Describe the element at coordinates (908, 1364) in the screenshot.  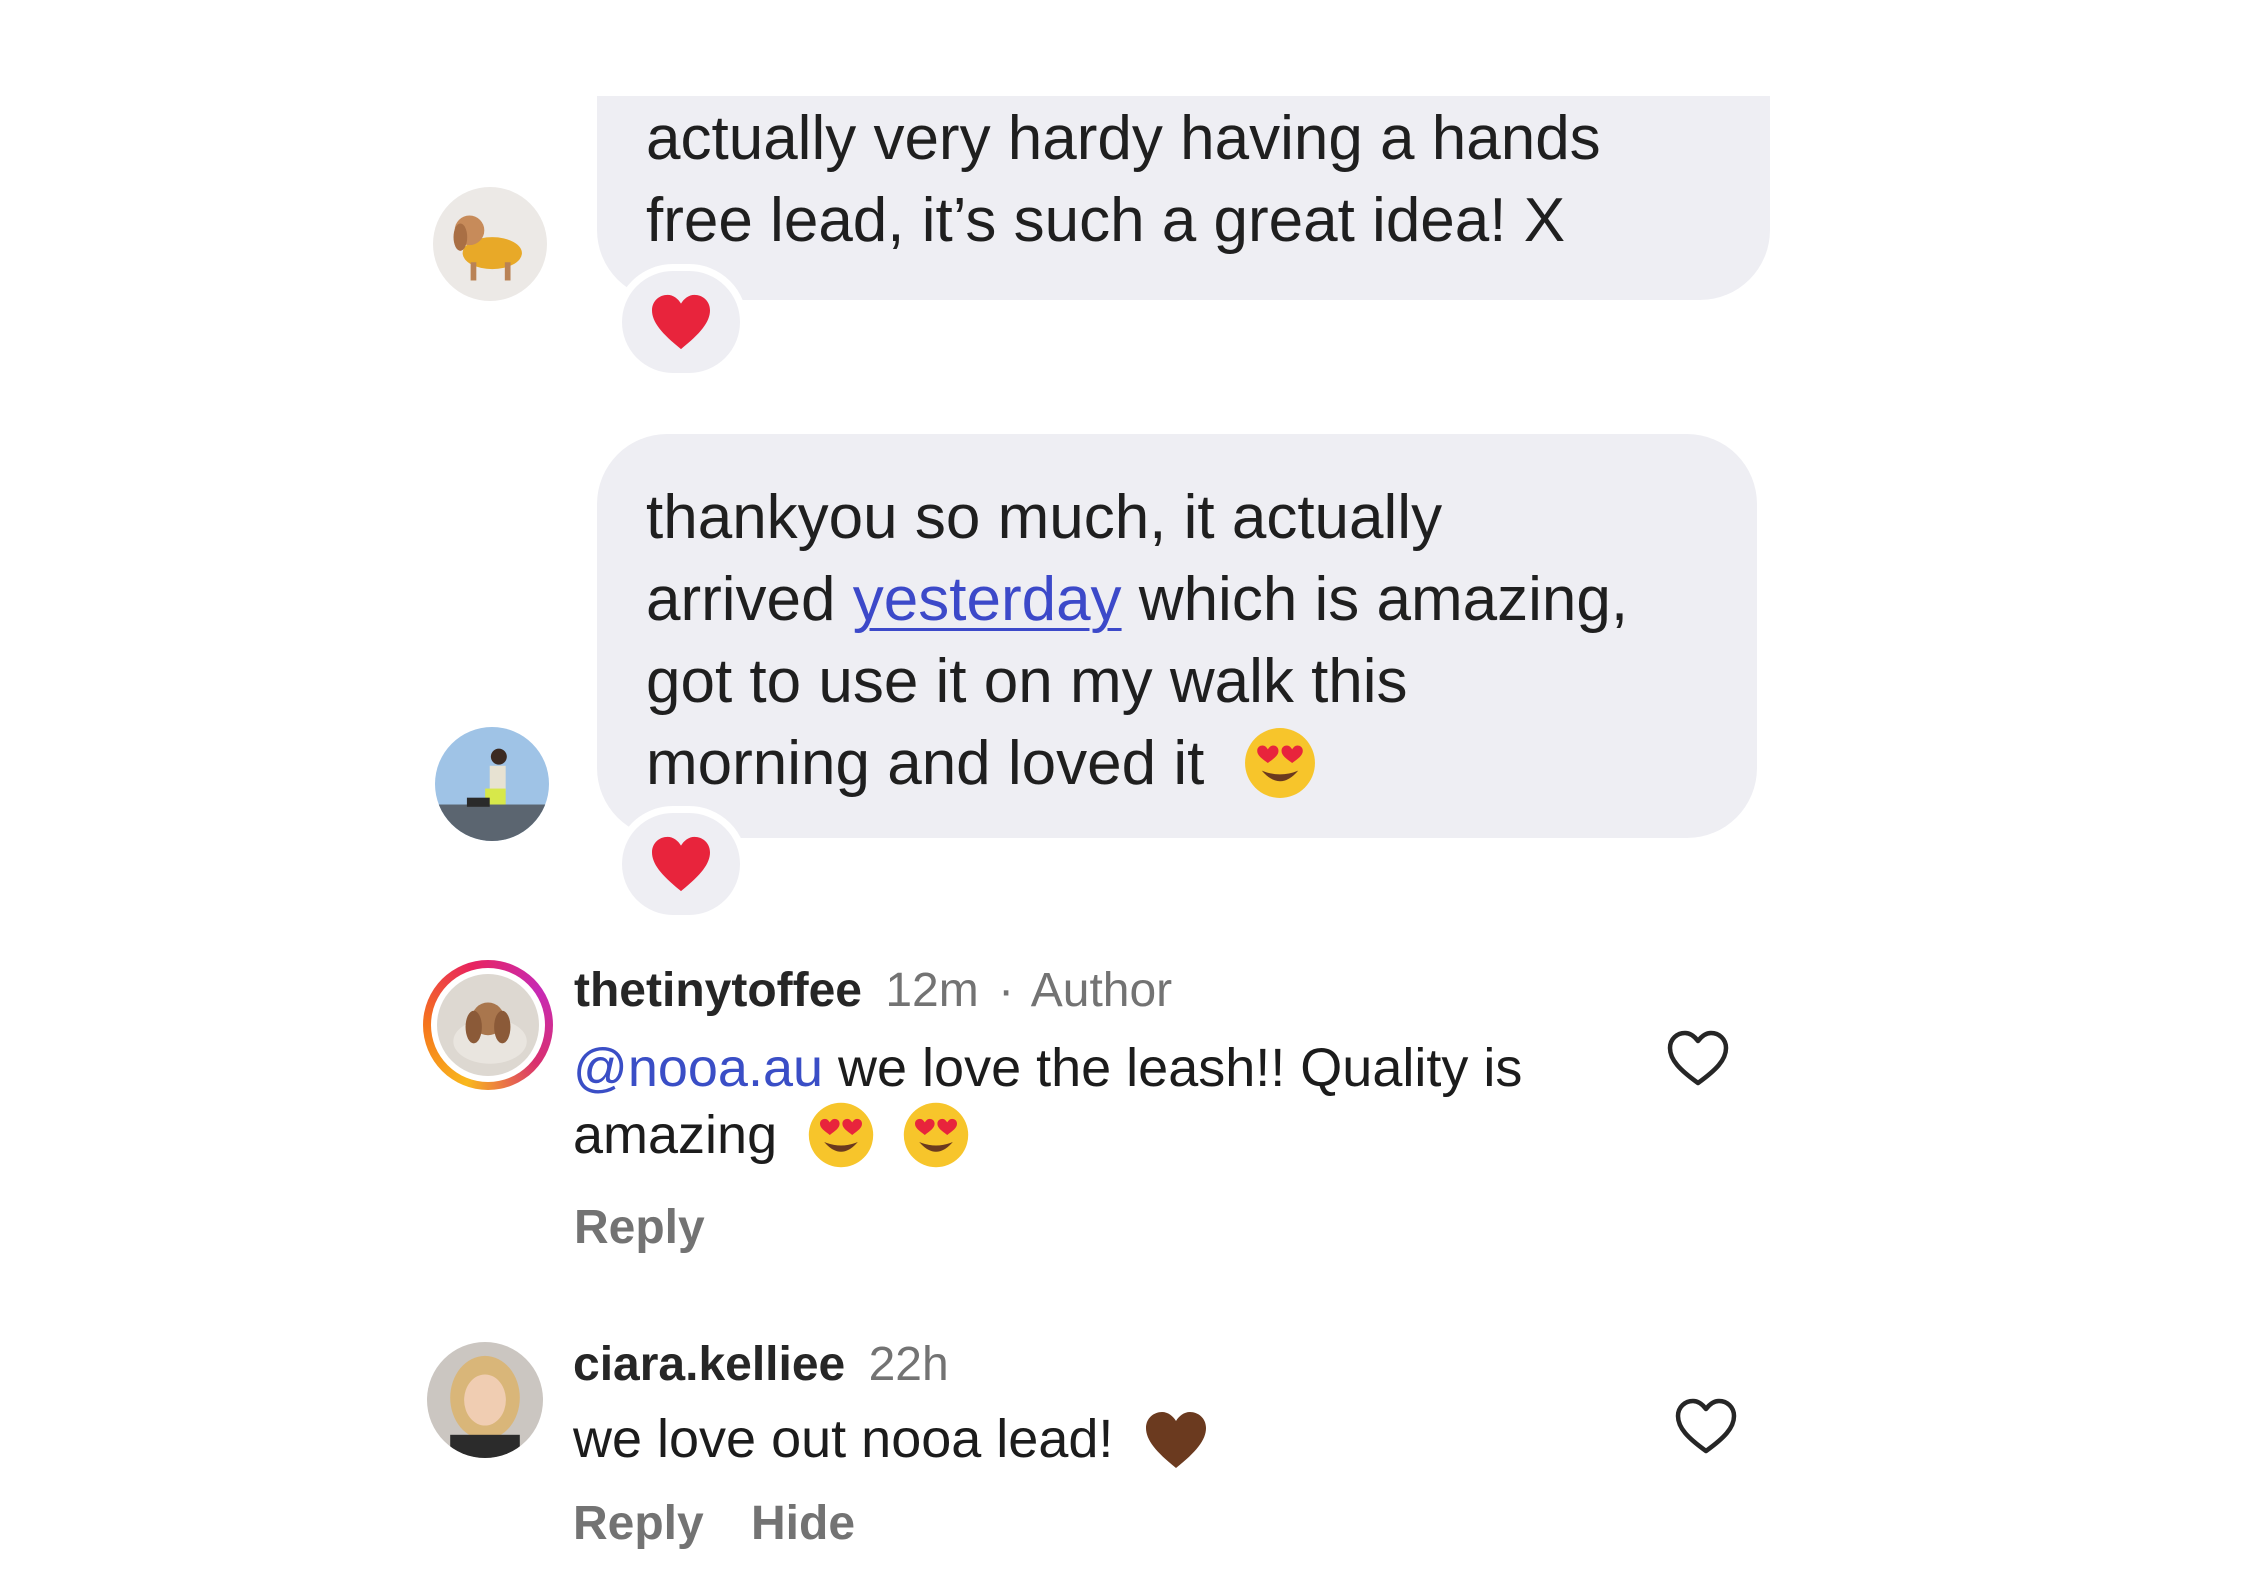
I see `comment-time: 22h` at that location.